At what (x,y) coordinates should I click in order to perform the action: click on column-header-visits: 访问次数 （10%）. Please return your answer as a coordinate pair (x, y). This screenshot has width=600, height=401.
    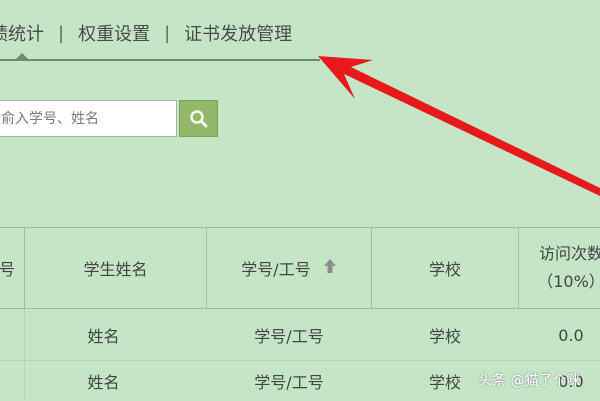
    Looking at the image, I should click on (559, 267).